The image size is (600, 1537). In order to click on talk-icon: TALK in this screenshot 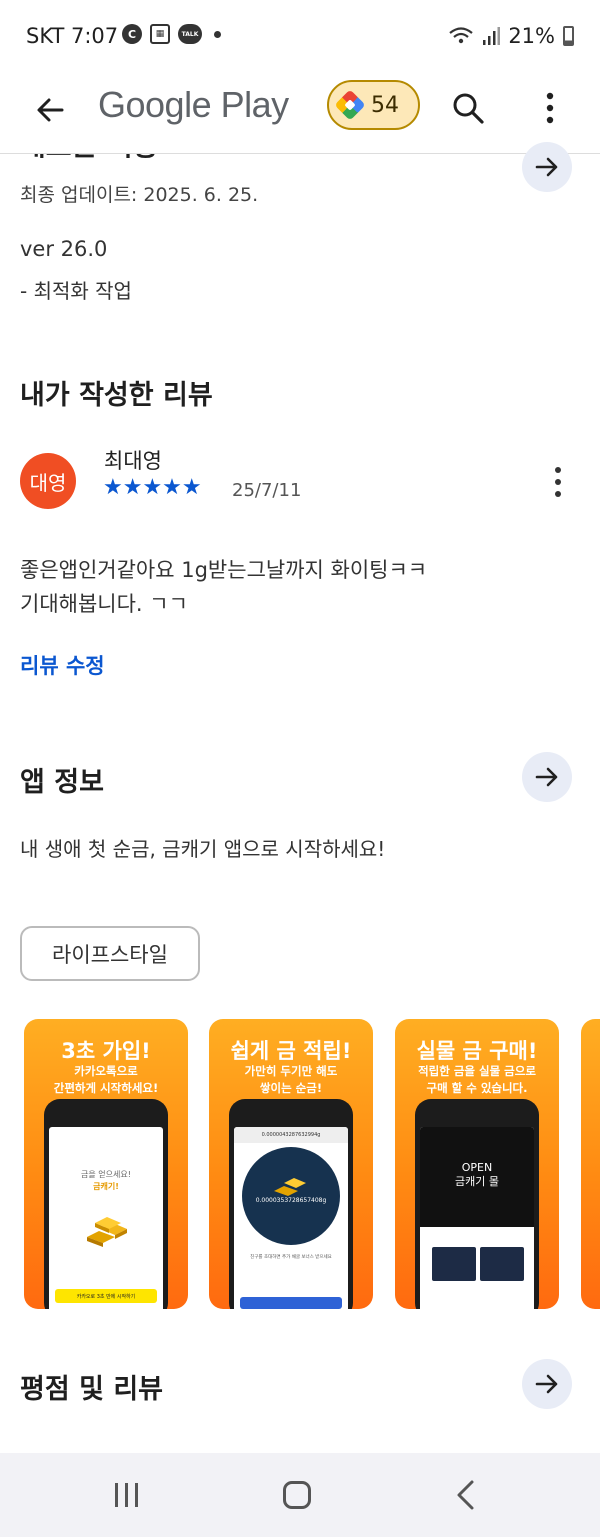, I will do `click(190, 34)`.